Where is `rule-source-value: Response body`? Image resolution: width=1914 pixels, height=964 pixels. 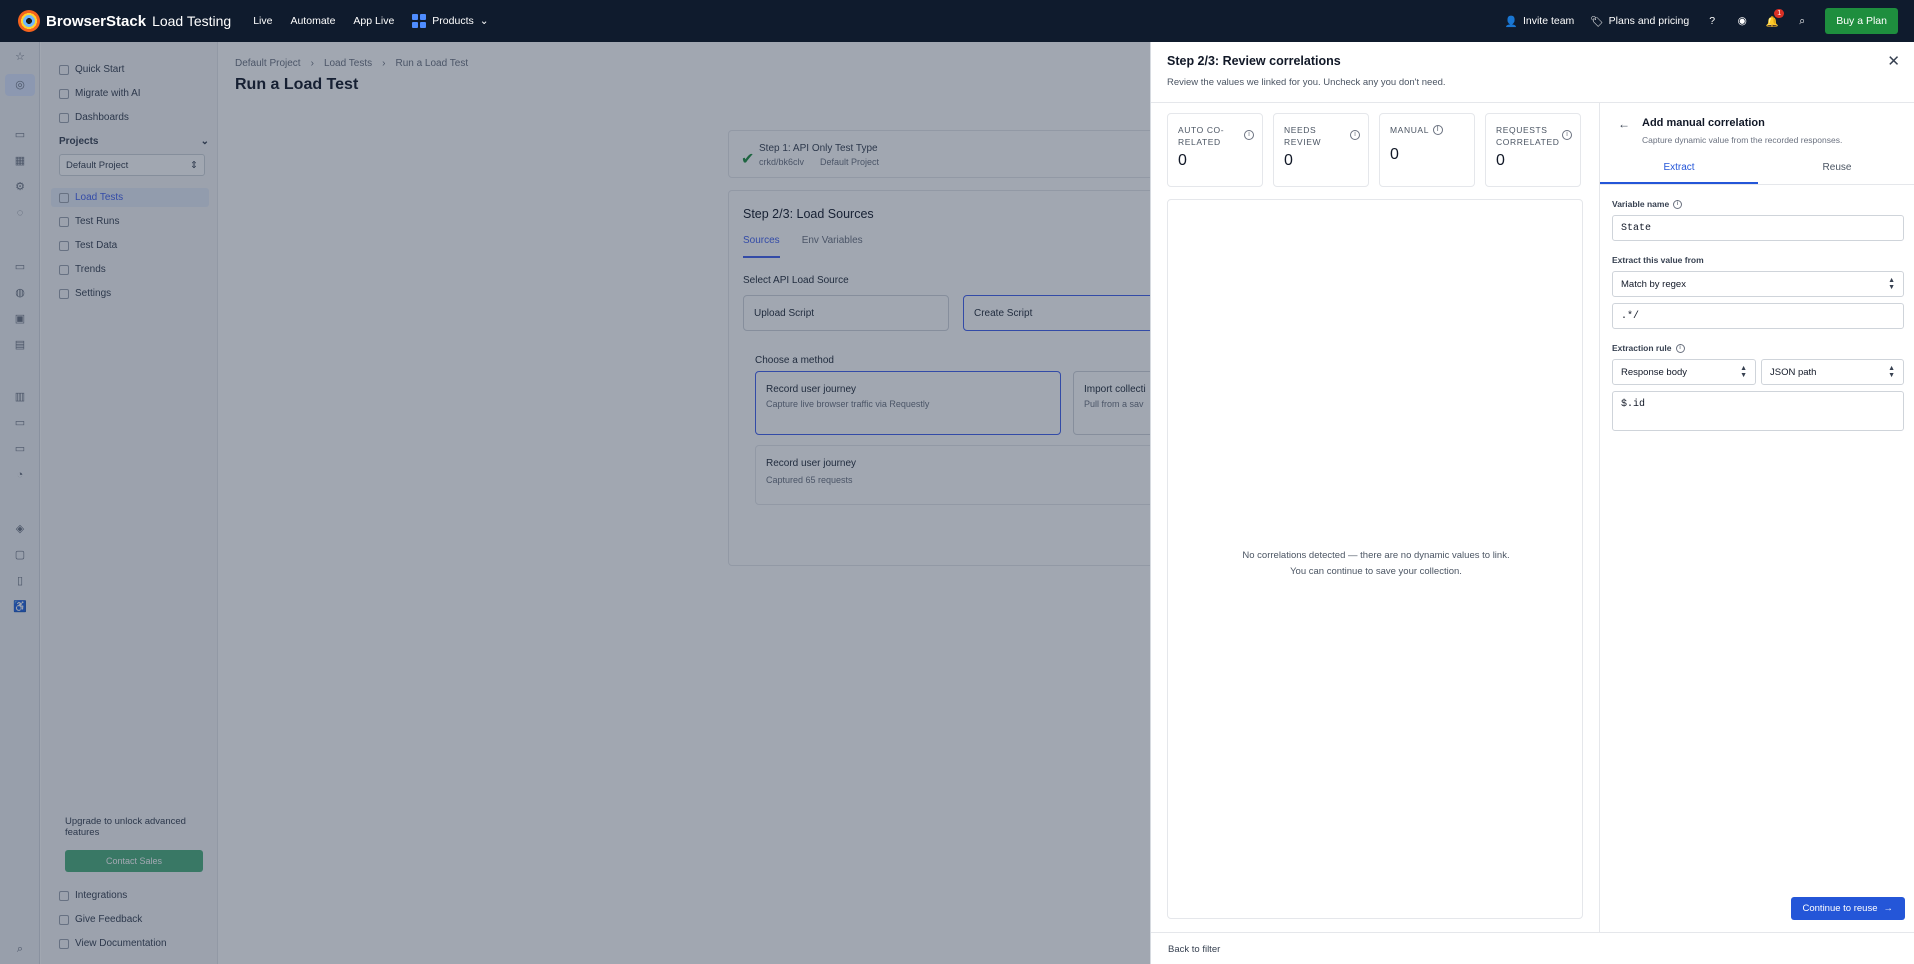
rule-source-value: Response body is located at coordinates (1654, 372).